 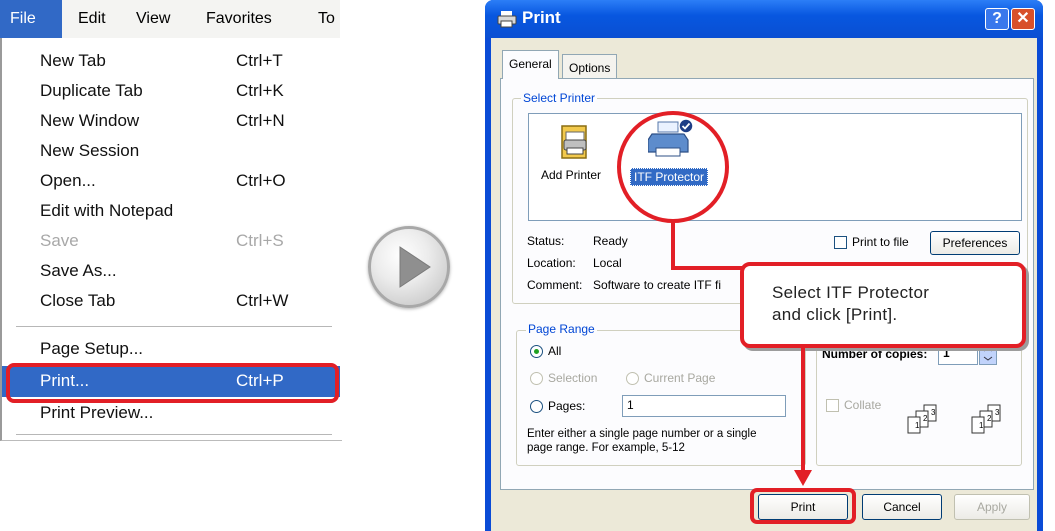 What do you see at coordinates (536, 406) in the screenshot?
I see `radio-pages` at bounding box center [536, 406].